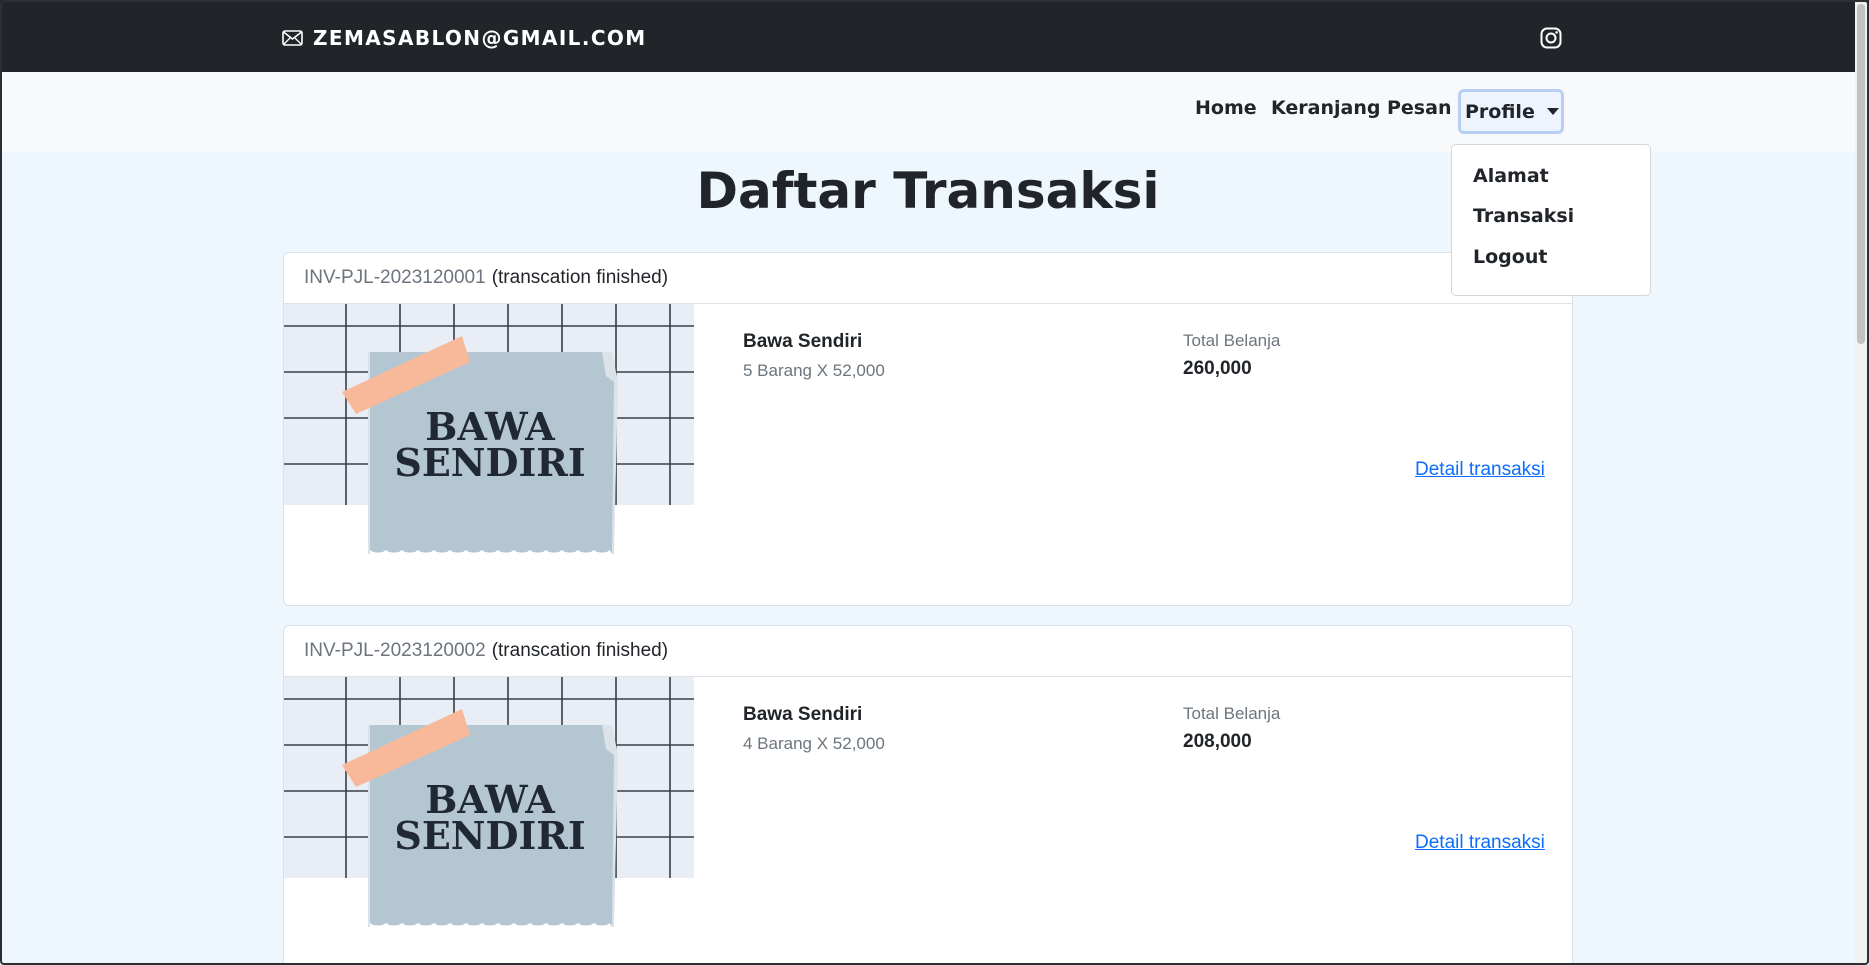 The image size is (1869, 965). What do you see at coordinates (480, 38) in the screenshot?
I see `email-text: ZEMASABLON@GMAIL.COM` at bounding box center [480, 38].